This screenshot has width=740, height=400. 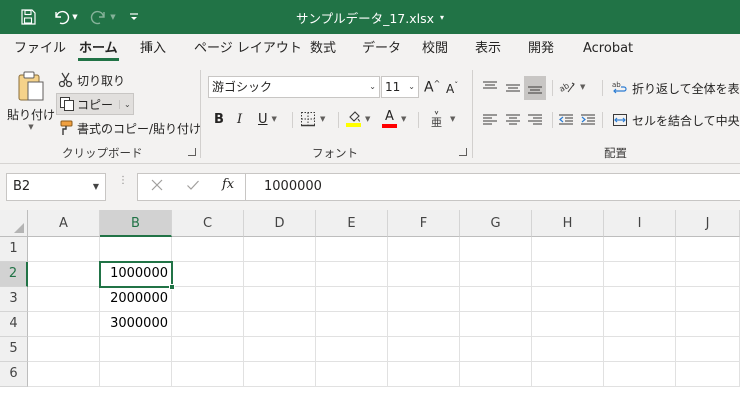 What do you see at coordinates (424, 349) in the screenshot?
I see `cell-f5` at bounding box center [424, 349].